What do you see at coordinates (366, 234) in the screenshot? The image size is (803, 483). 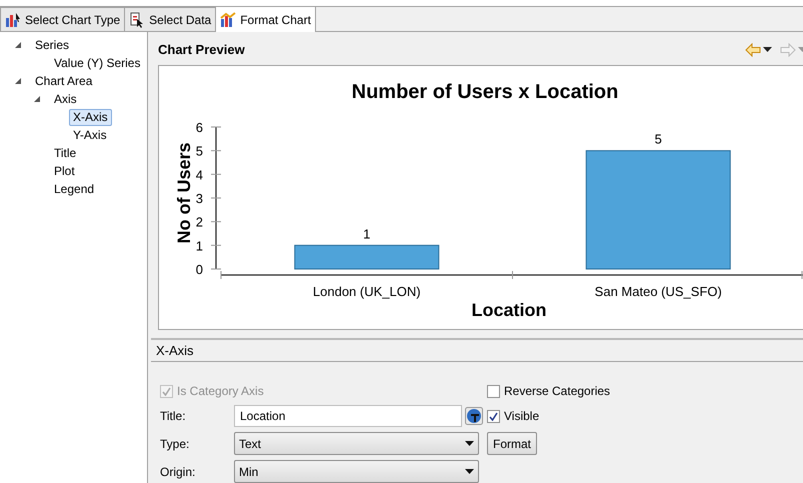 I see `data-label: 1` at bounding box center [366, 234].